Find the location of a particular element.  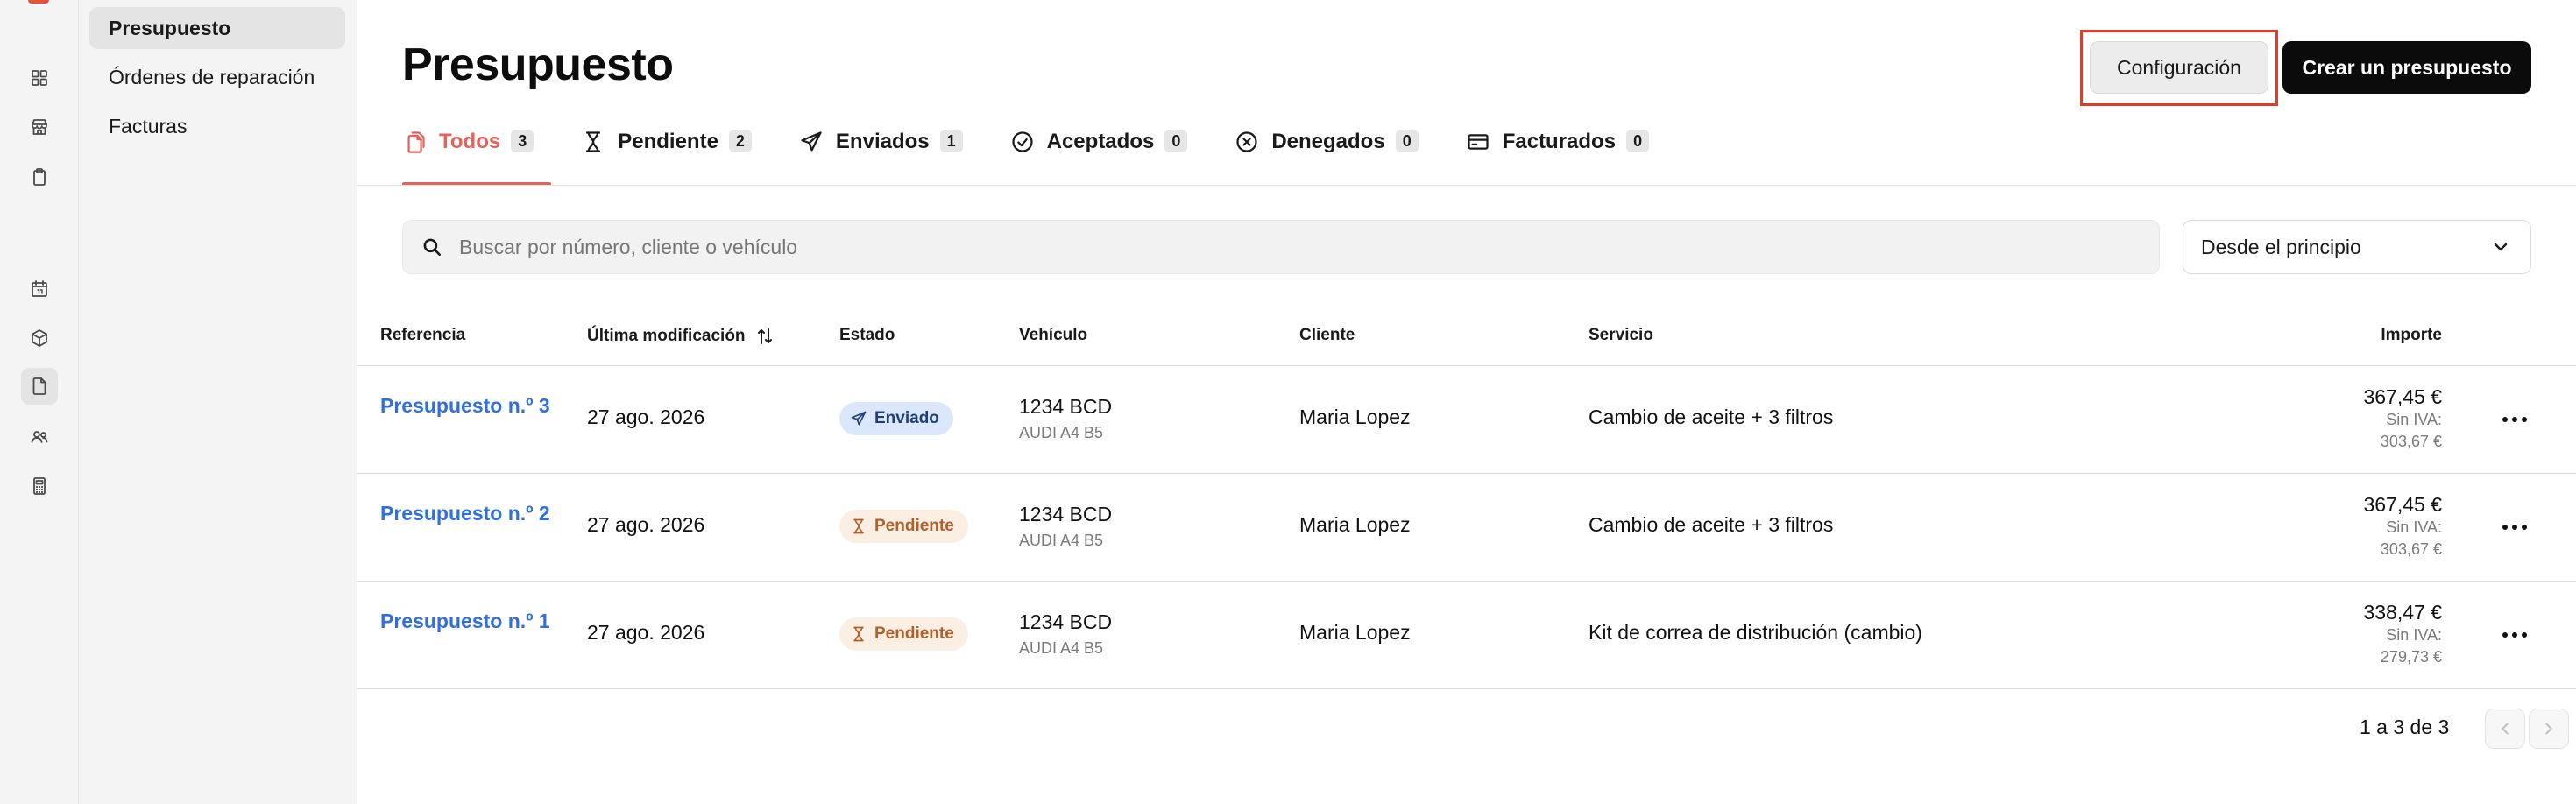

calculator-icon is located at coordinates (39, 486).